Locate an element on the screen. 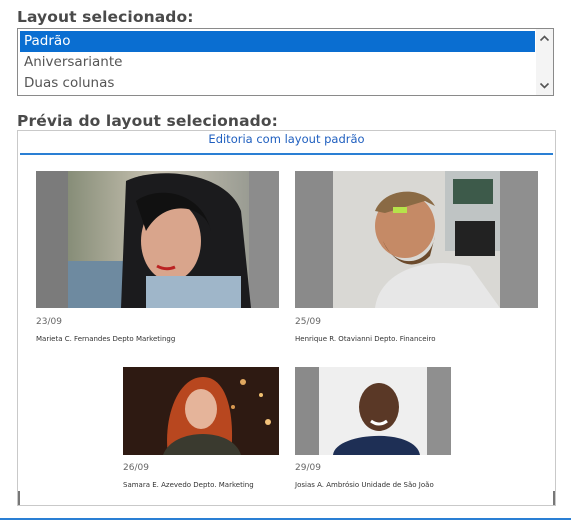 This screenshot has height=522, width=571. preview-label: Prévia do layout selecionado: is located at coordinates (147, 121).